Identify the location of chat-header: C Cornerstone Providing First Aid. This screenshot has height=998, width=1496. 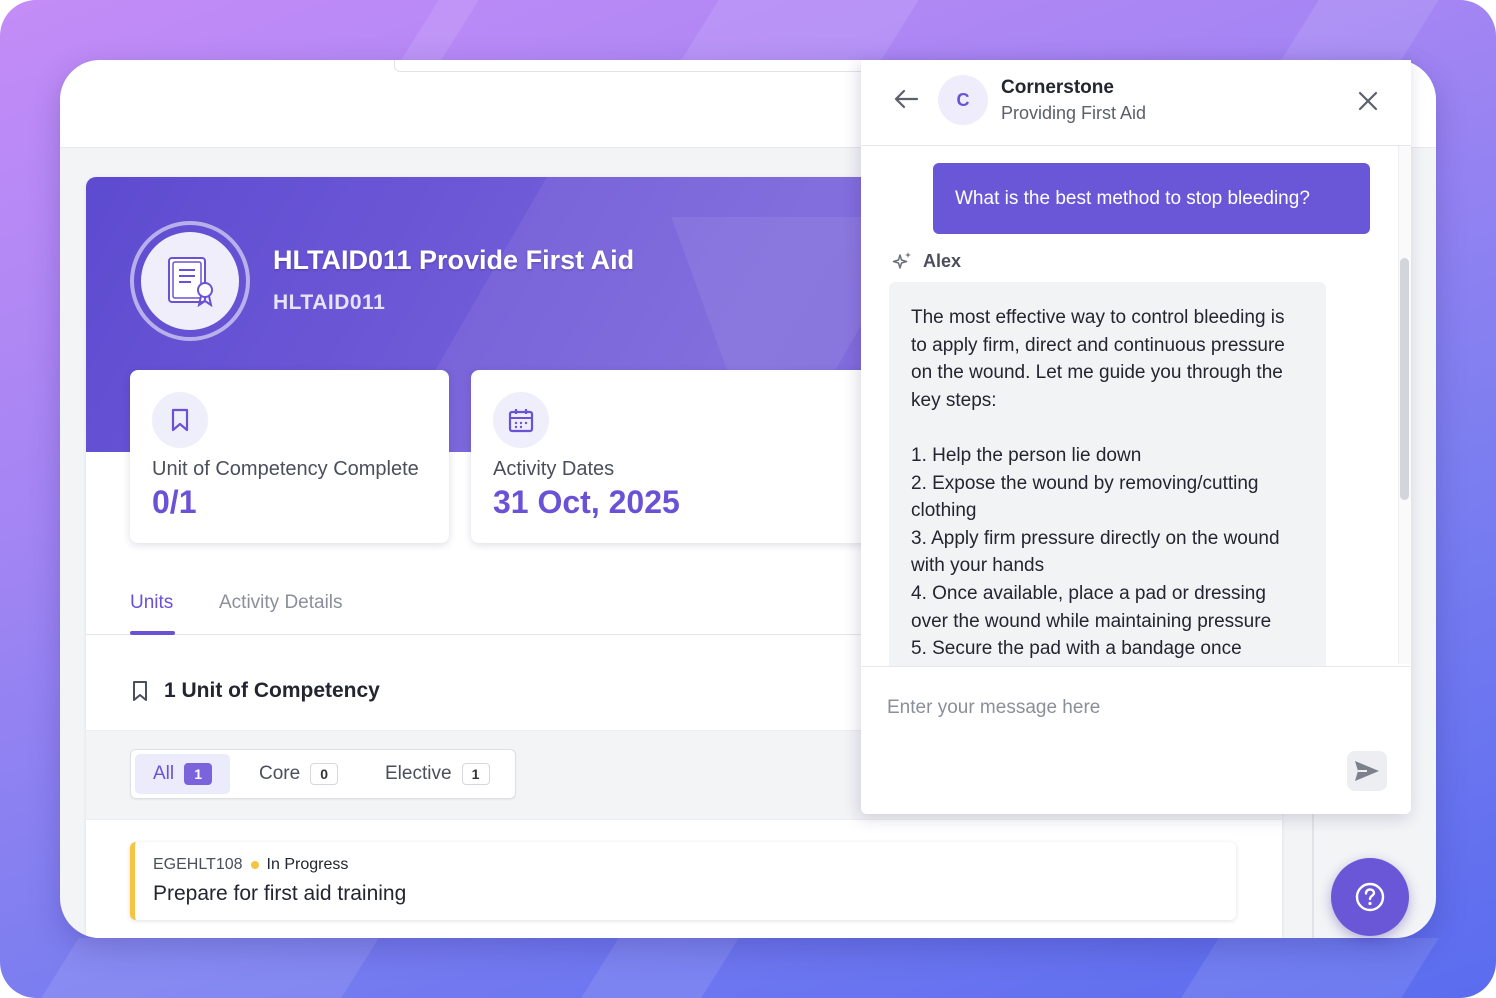
(1136, 103).